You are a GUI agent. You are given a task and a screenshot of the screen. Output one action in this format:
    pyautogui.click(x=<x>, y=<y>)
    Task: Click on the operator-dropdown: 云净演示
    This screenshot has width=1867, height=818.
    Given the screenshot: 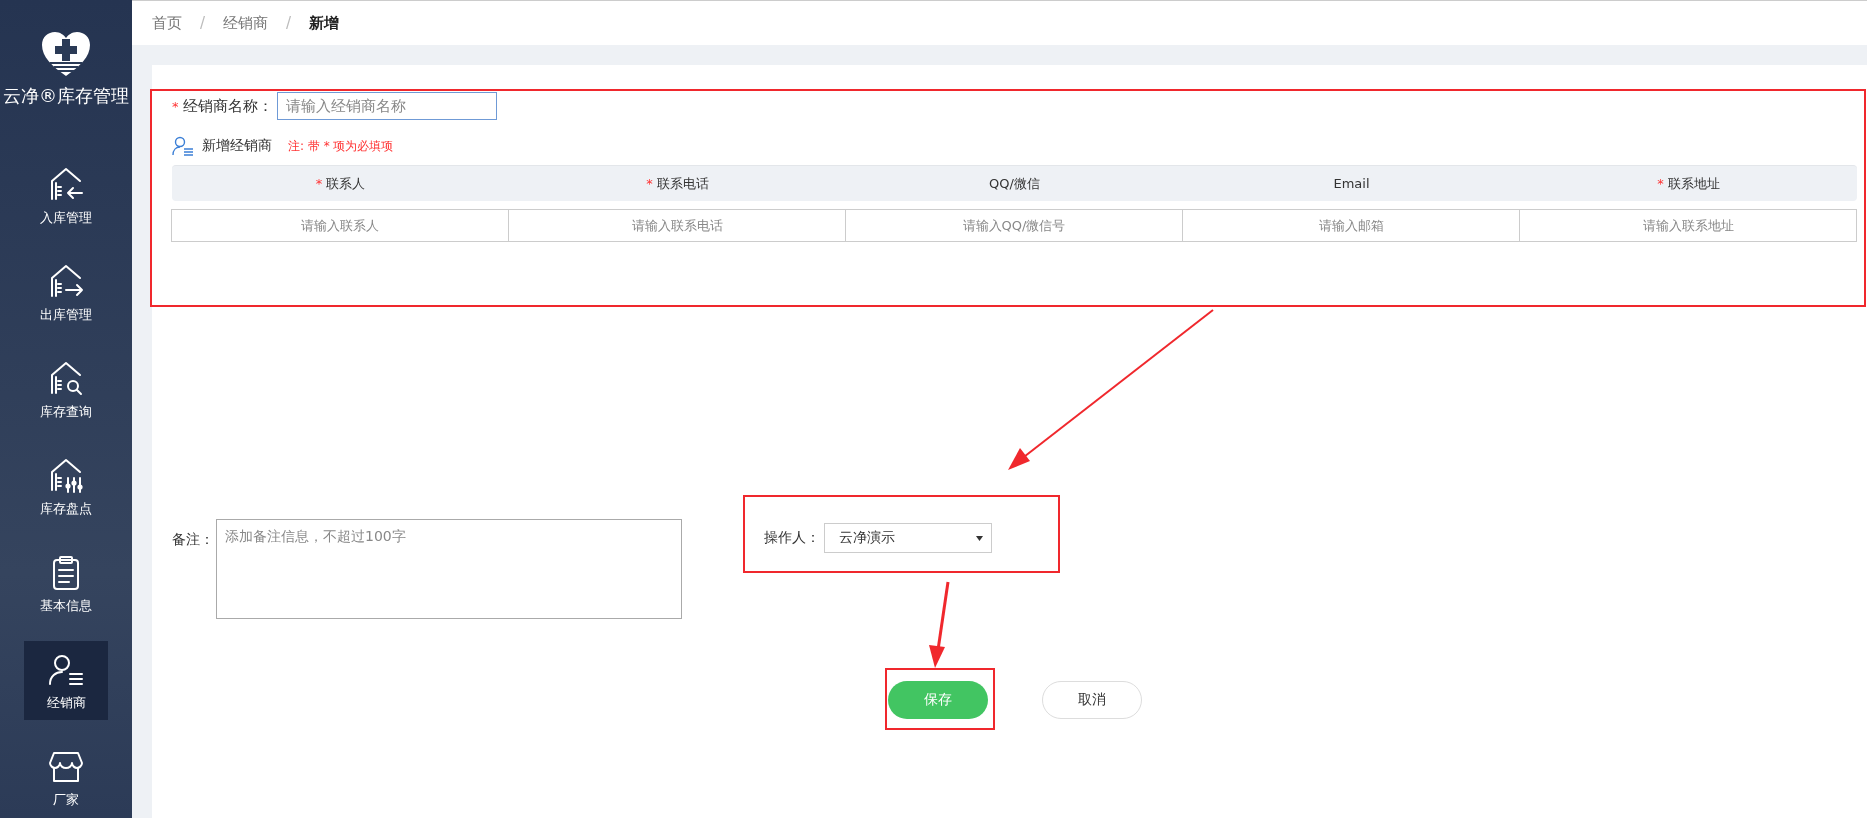 What is the action you would take?
    pyautogui.click(x=908, y=538)
    